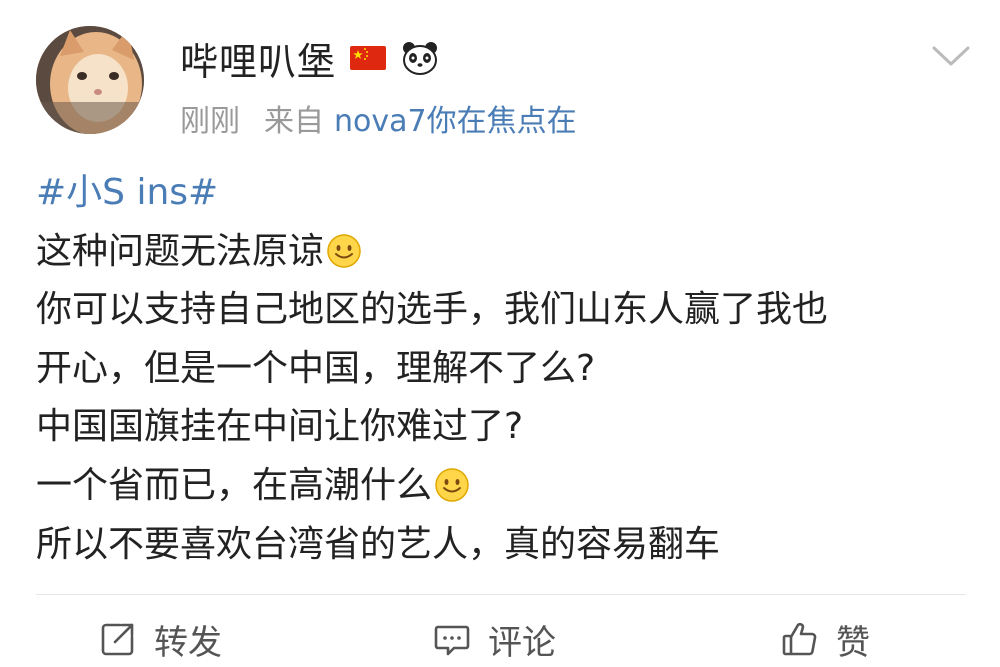  What do you see at coordinates (951, 57) in the screenshot?
I see `chevron-down-icon` at bounding box center [951, 57].